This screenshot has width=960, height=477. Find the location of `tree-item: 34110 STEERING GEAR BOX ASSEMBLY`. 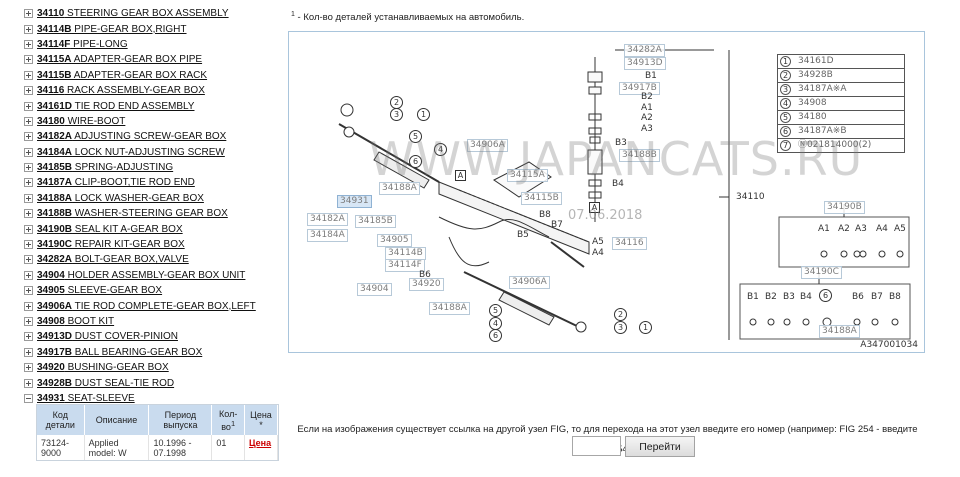

tree-item: 34110 STEERING GEAR BOX ASSEMBLY is located at coordinates (155, 13).